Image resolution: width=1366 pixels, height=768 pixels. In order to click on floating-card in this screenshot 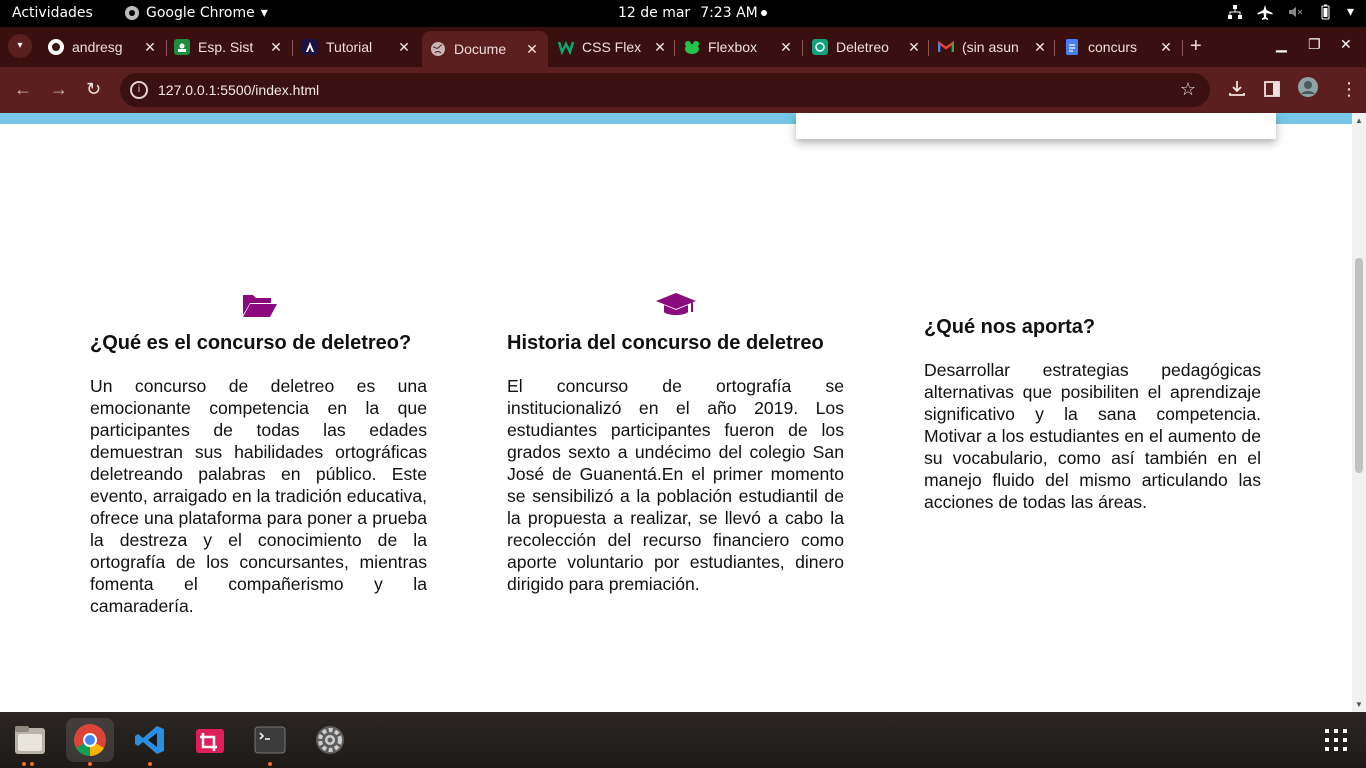, I will do `click(1036, 126)`.